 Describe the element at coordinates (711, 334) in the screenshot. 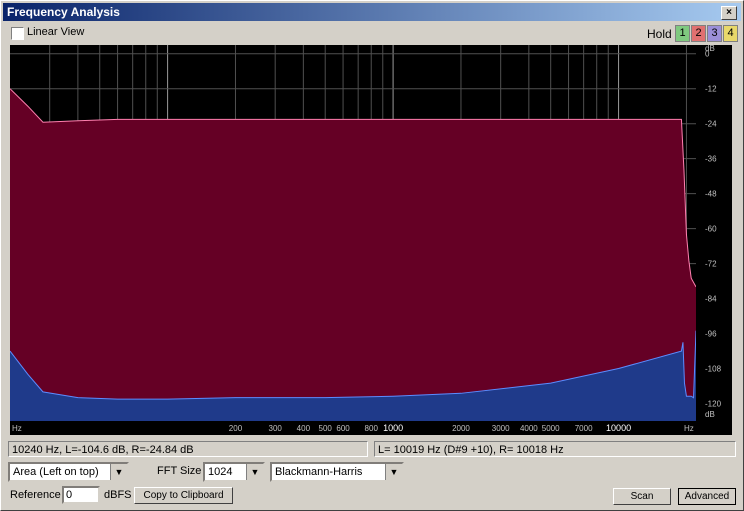

I see `y-tick-label: -96` at that location.